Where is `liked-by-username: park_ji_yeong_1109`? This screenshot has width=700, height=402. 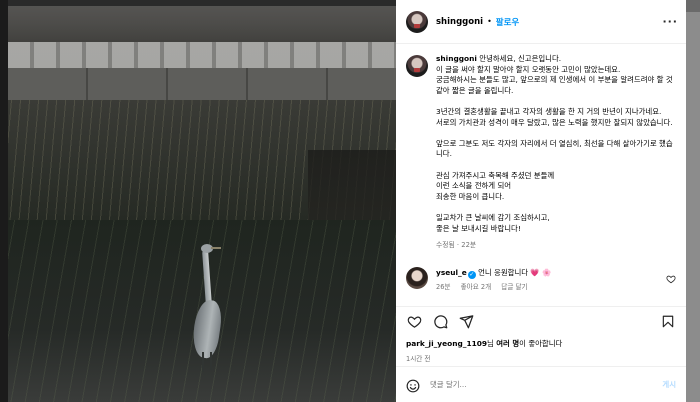
liked-by-username: park_ji_yeong_1109 is located at coordinates (446, 343).